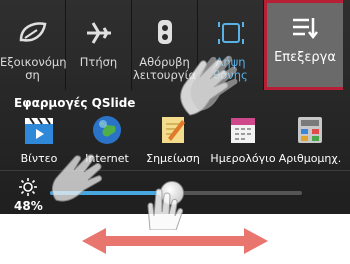 The image size is (350, 264). What do you see at coordinates (164, 33) in the screenshot?
I see `silent-mode-icon` at bounding box center [164, 33].